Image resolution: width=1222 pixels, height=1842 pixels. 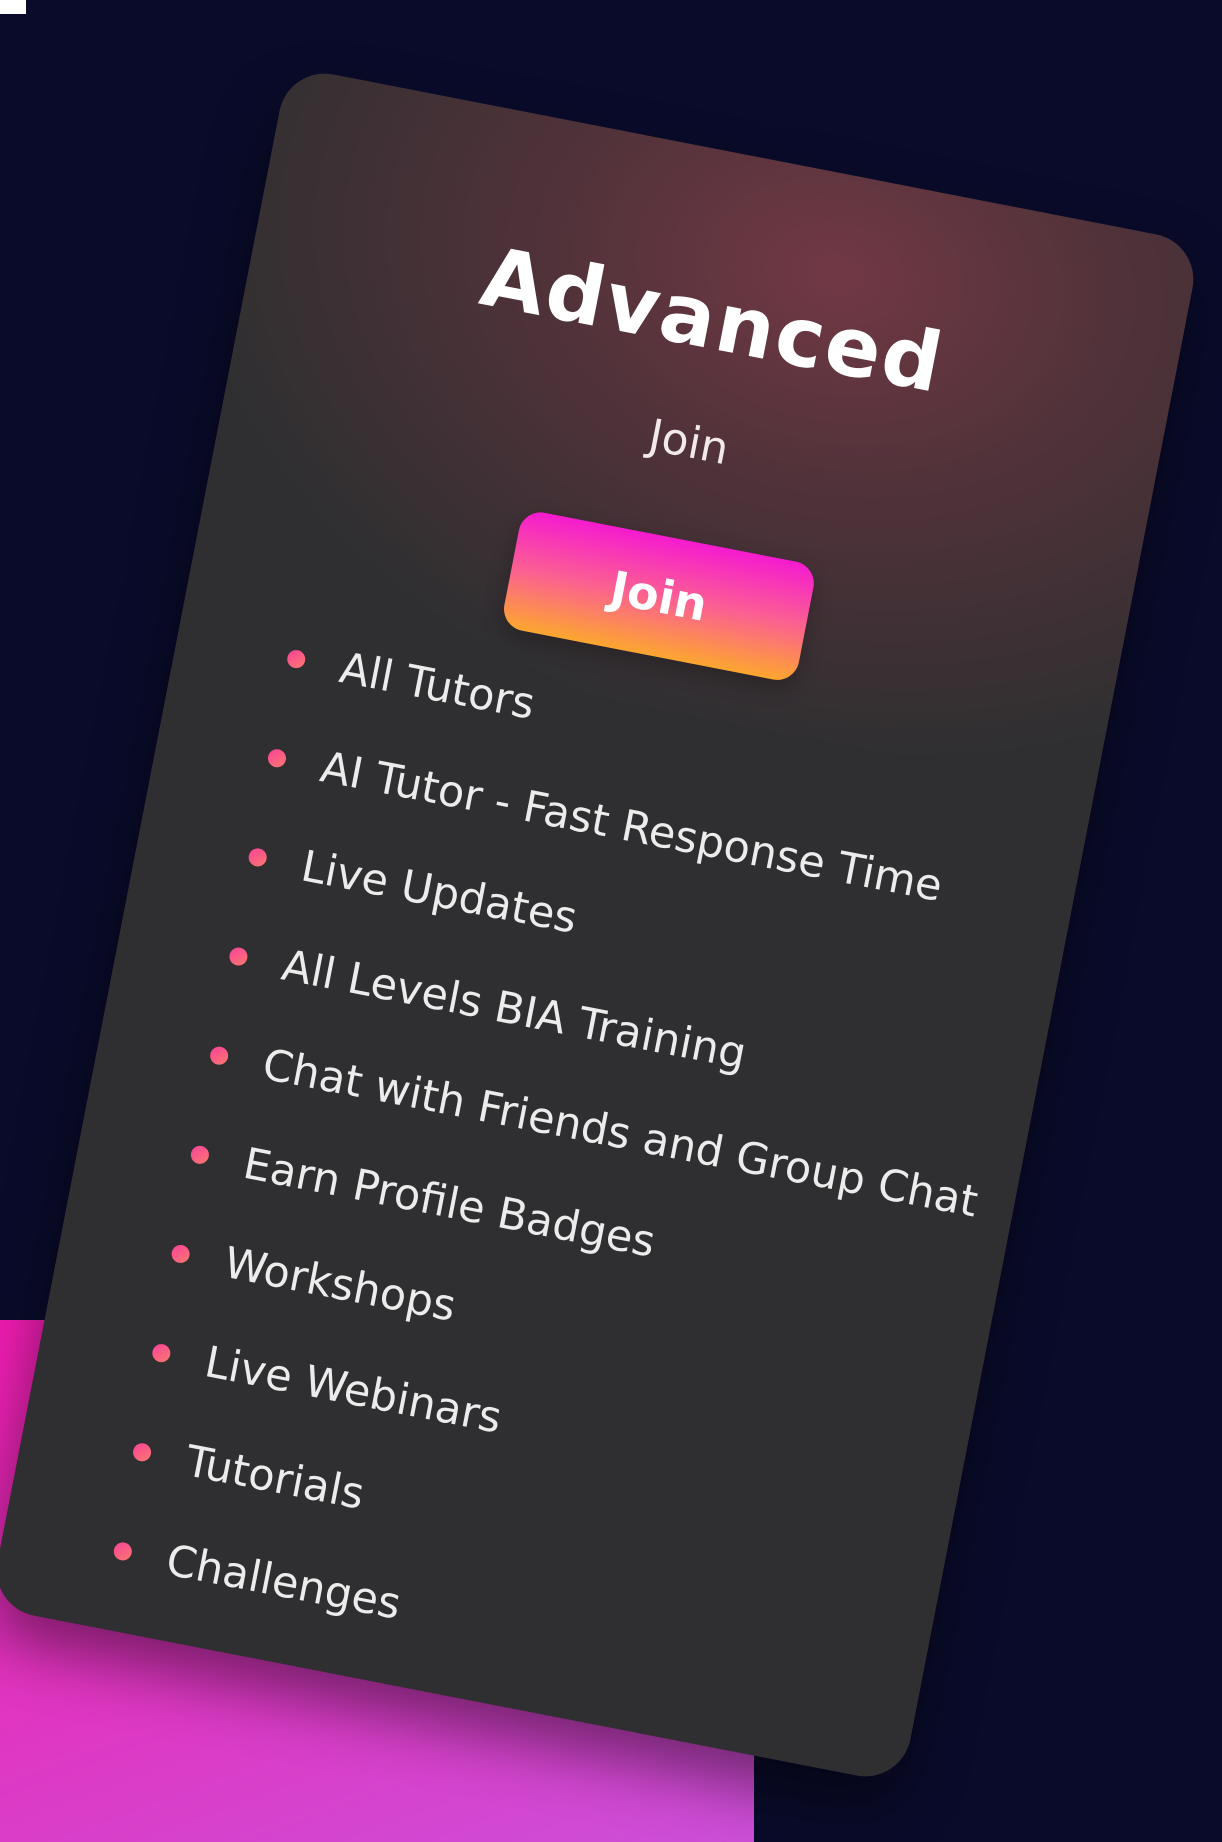 What do you see at coordinates (283, 1582) in the screenshot?
I see `feature-label: Challenges` at bounding box center [283, 1582].